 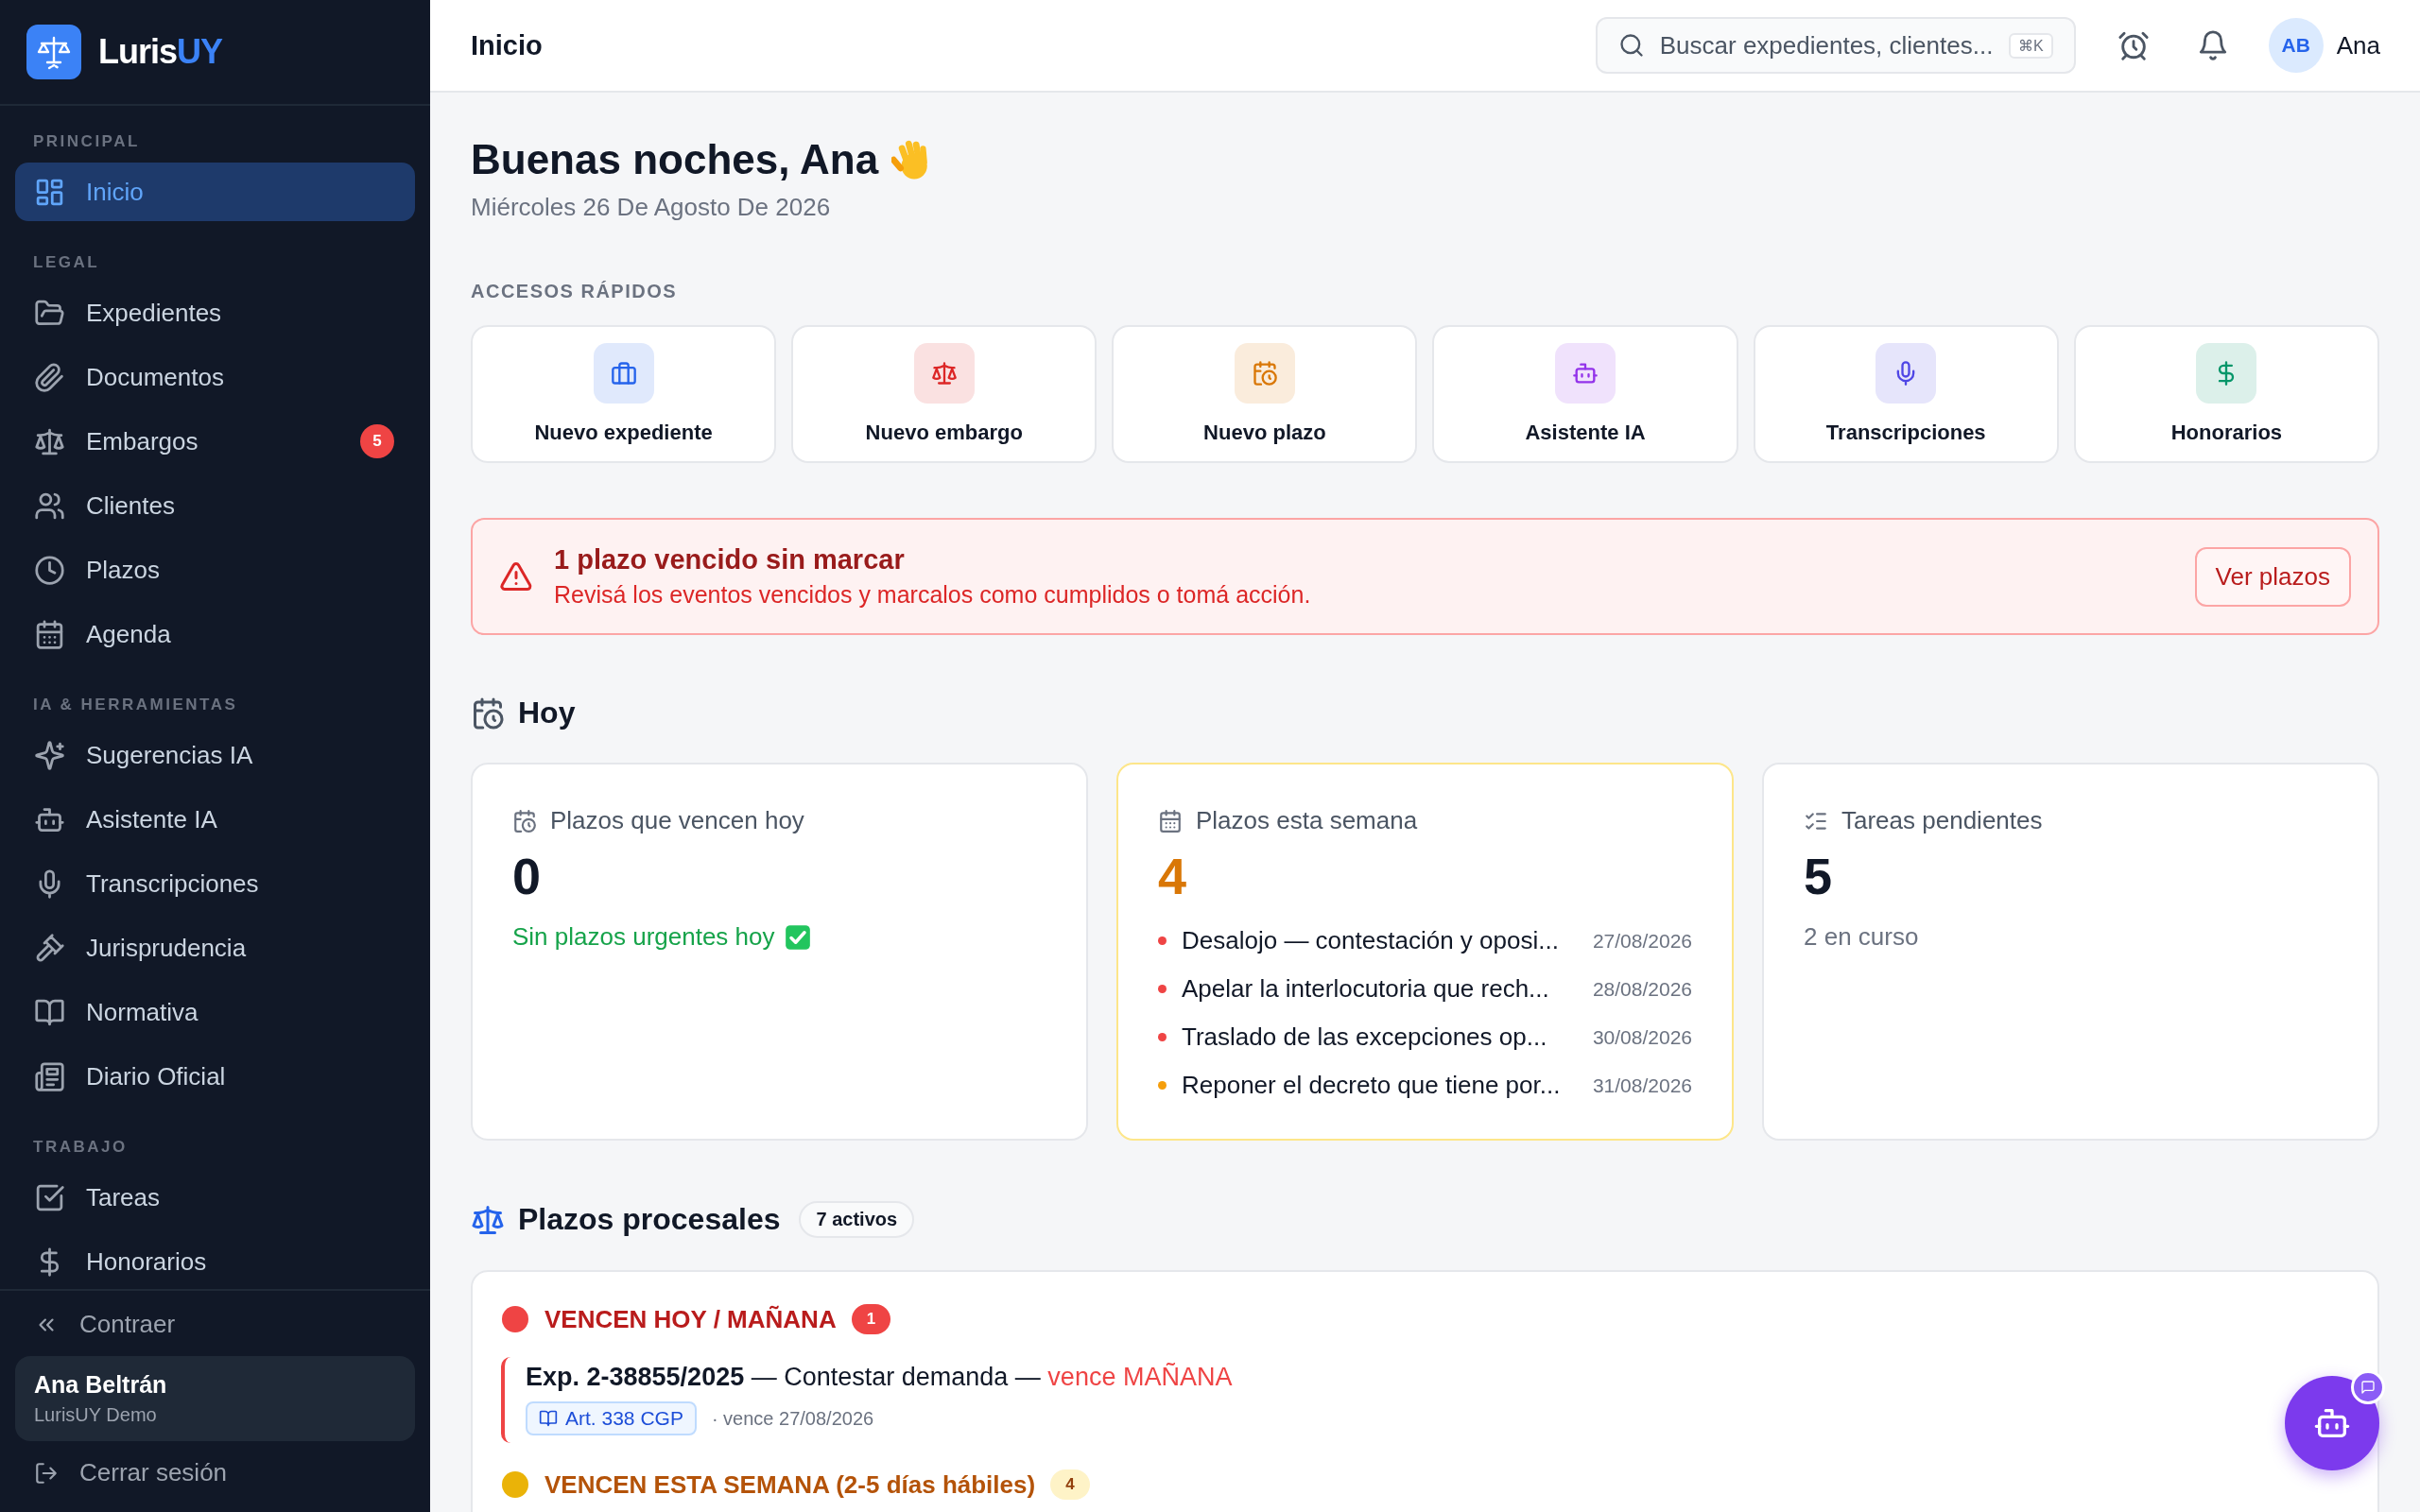 What do you see at coordinates (2031, 45) in the screenshot?
I see `shortcut-key: ⌘K` at bounding box center [2031, 45].